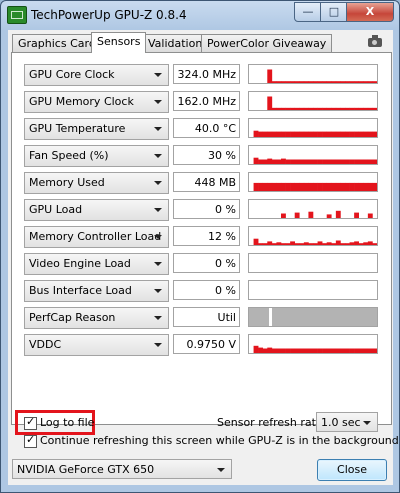 This screenshot has width=400, height=493. Describe the element at coordinates (122, 469) in the screenshot. I see `gpu-select: NVIDIA GeForce GTX 650` at that location.